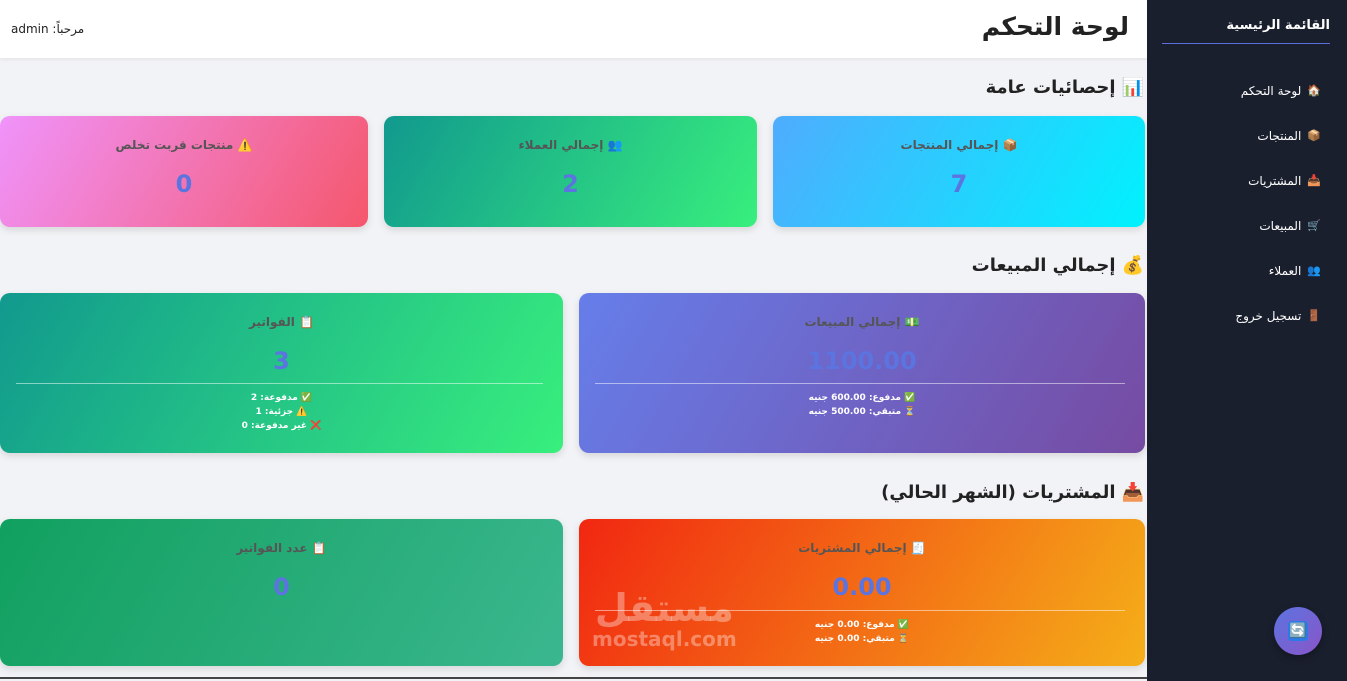 This screenshot has height=681, width=1347. I want to click on card-value: 7, so click(959, 184).